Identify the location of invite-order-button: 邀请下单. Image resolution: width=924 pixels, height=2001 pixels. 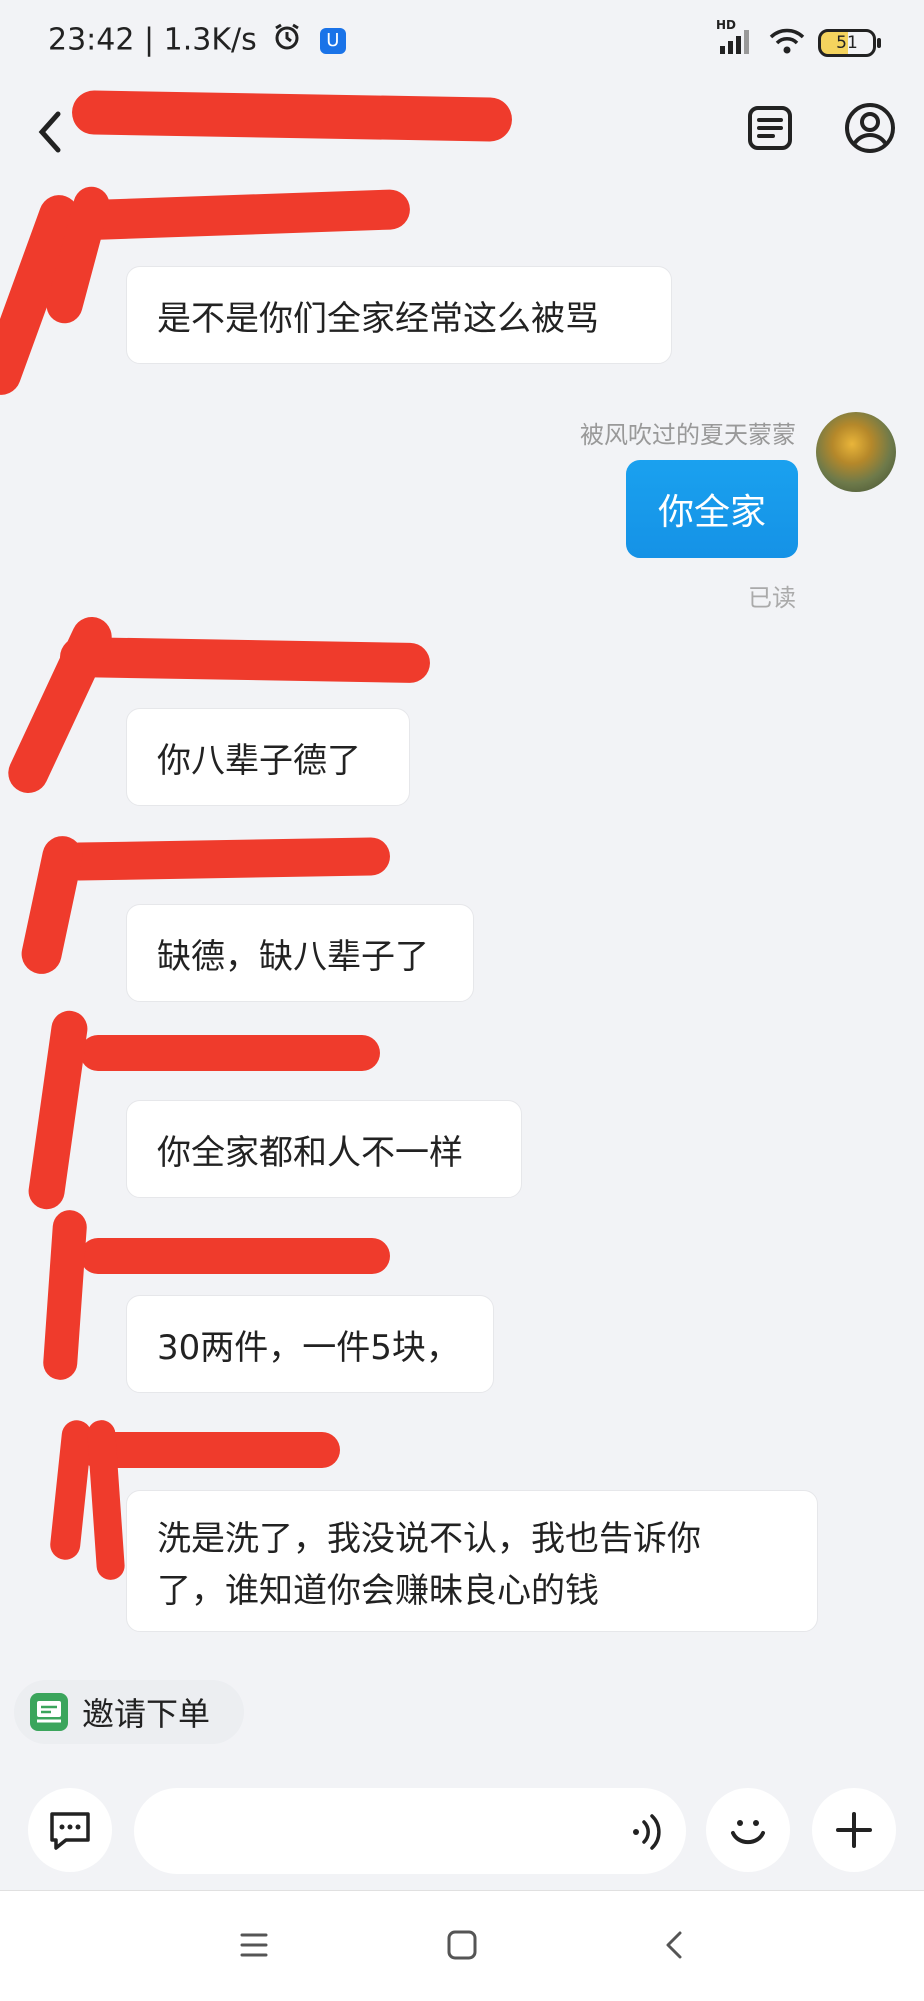
(129, 1712).